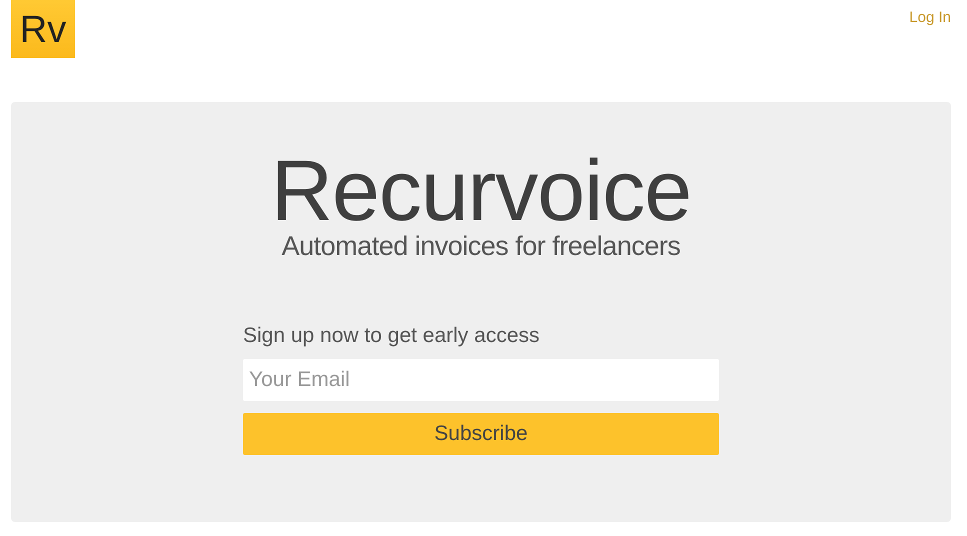  I want to click on email-field: Your Email, so click(481, 380).